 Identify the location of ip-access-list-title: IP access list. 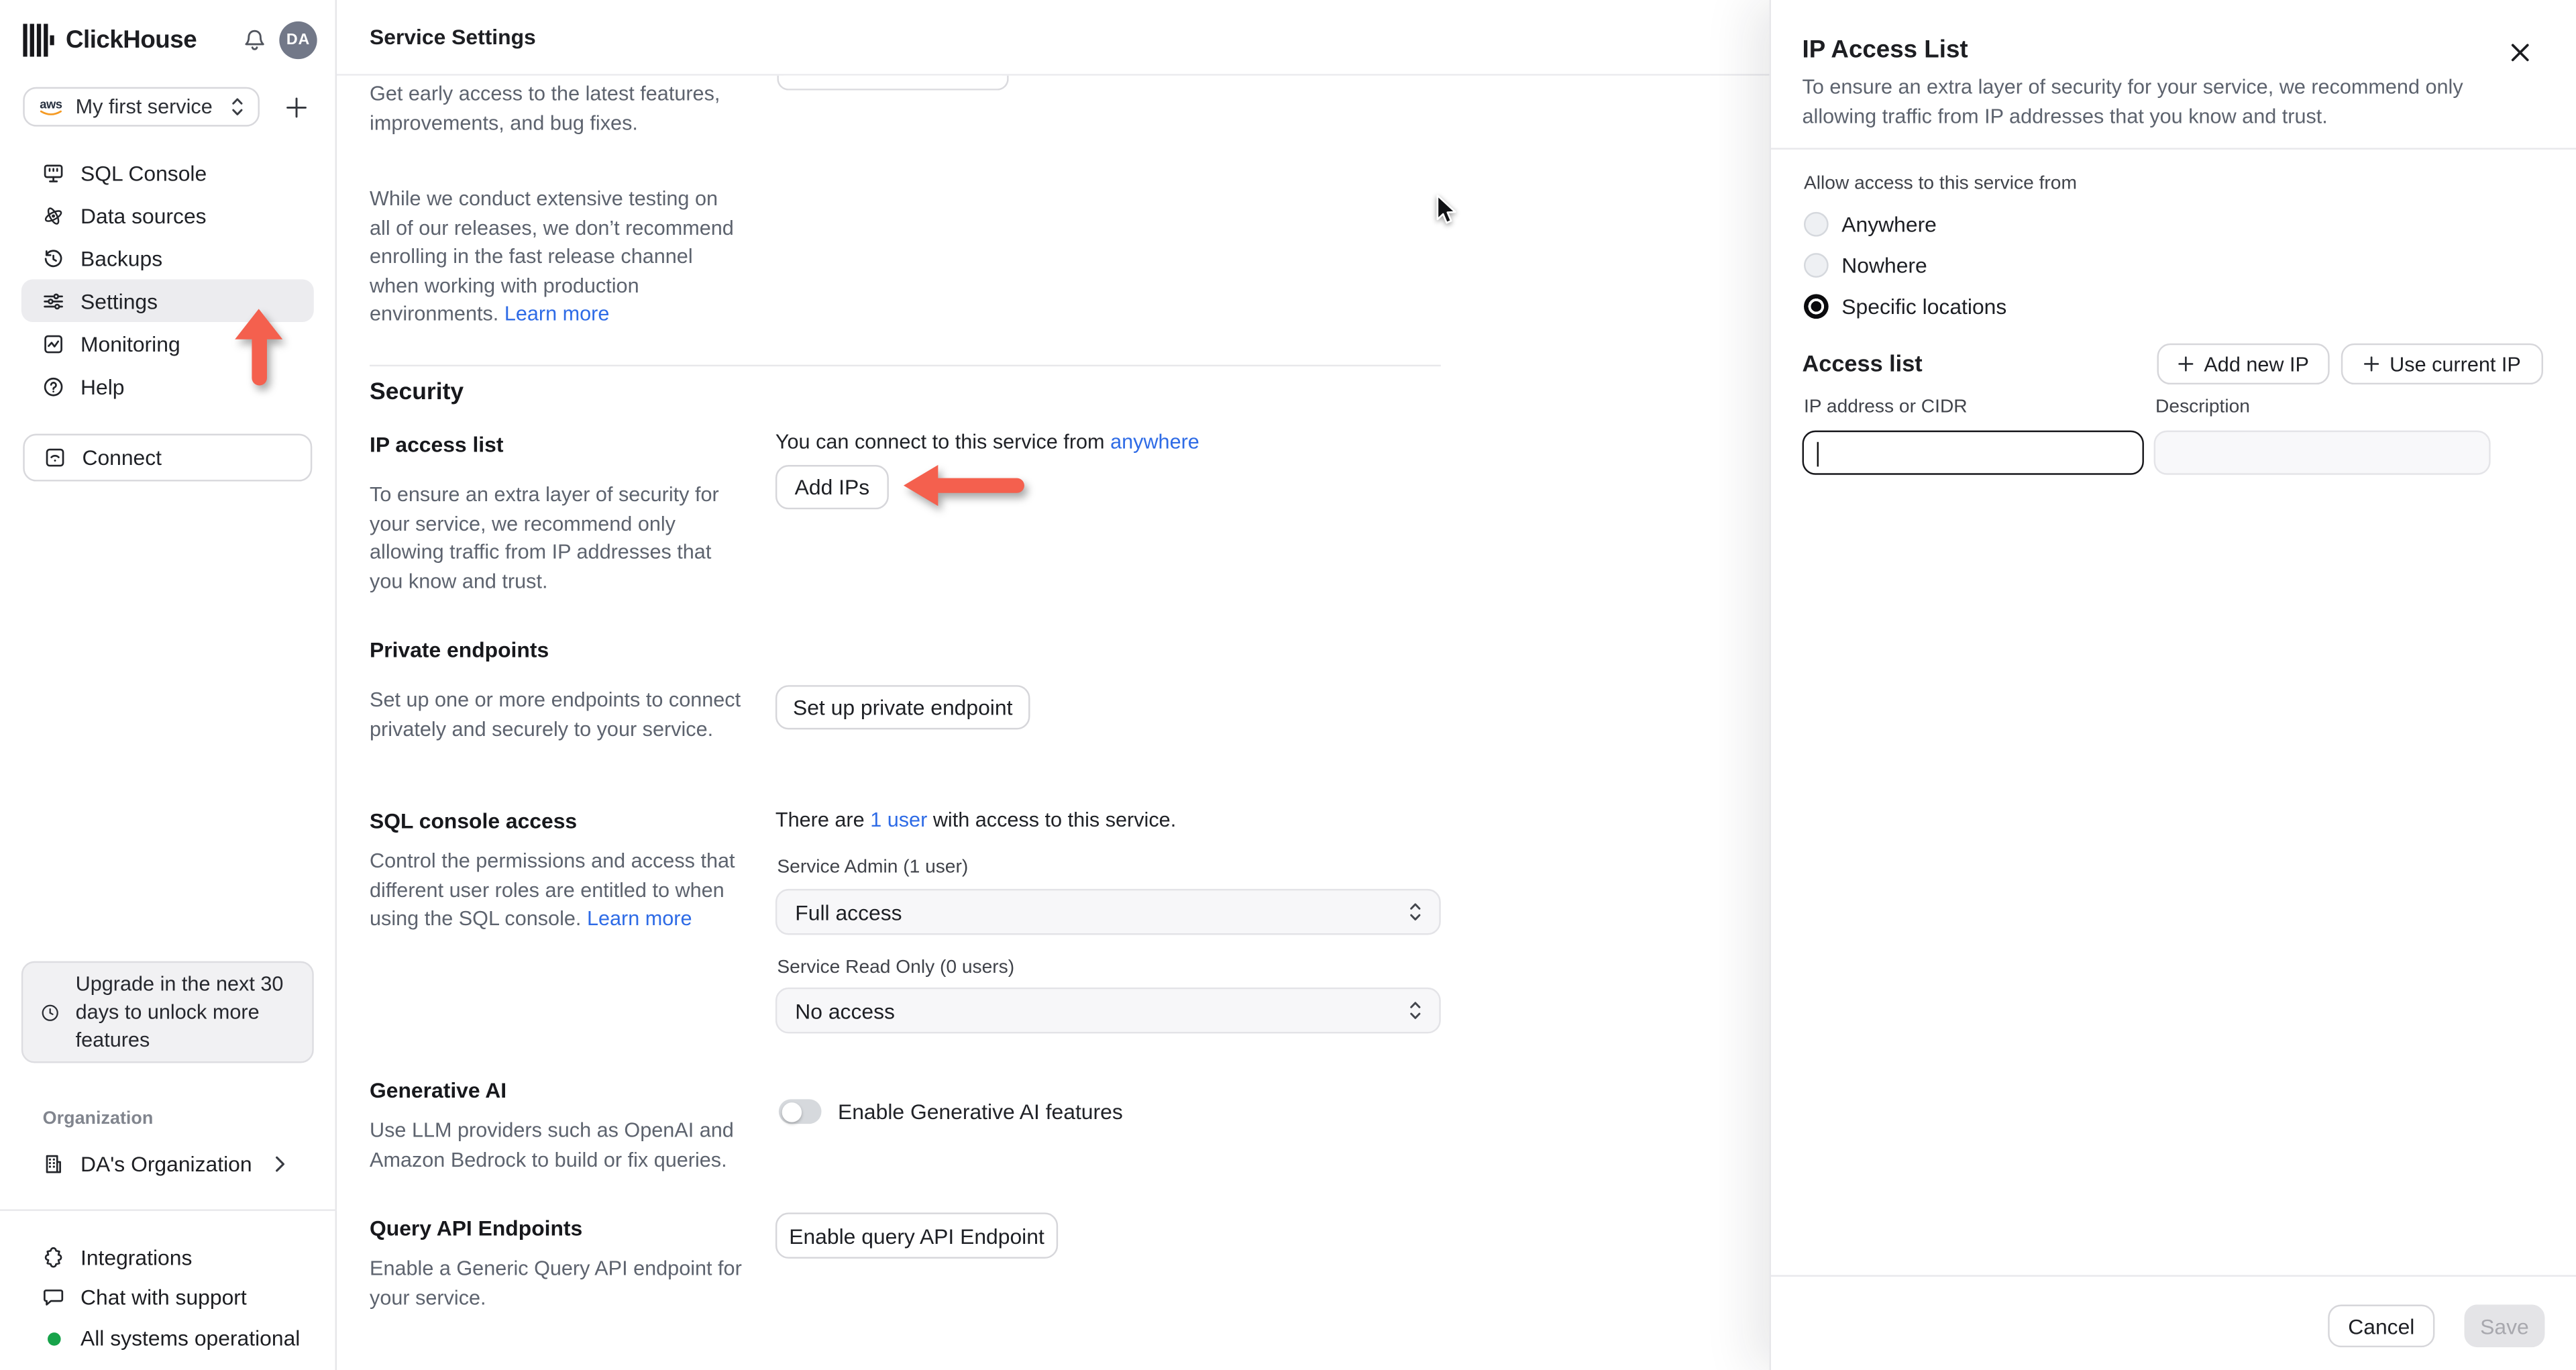
(437, 444).